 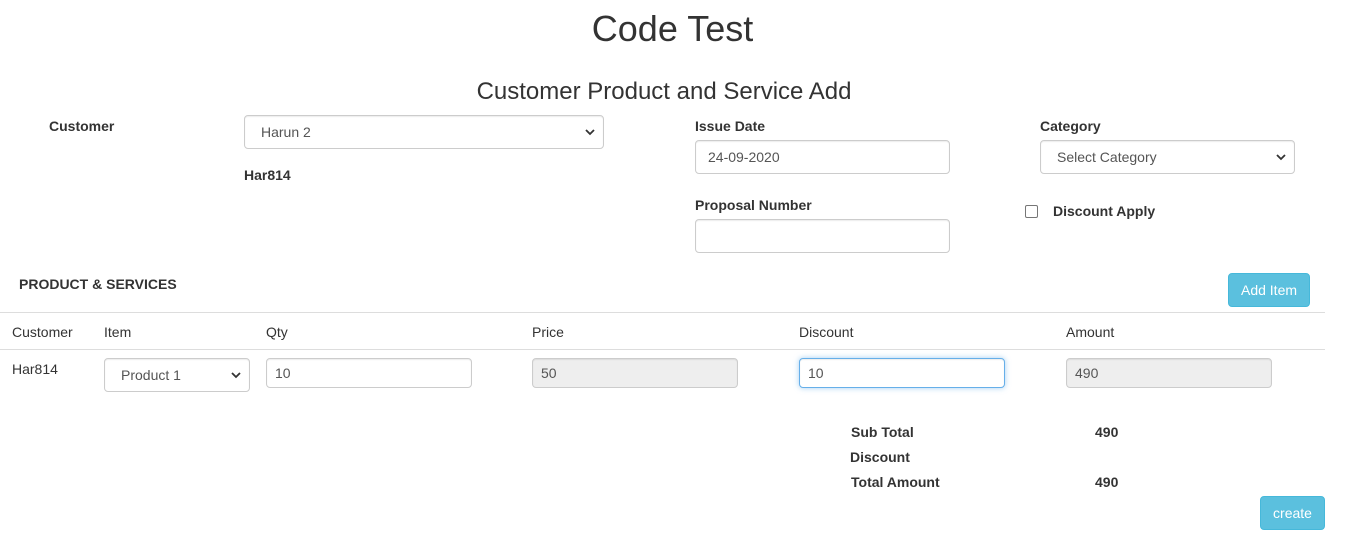 I want to click on discount-apply-checkbox, so click(x=1031, y=211).